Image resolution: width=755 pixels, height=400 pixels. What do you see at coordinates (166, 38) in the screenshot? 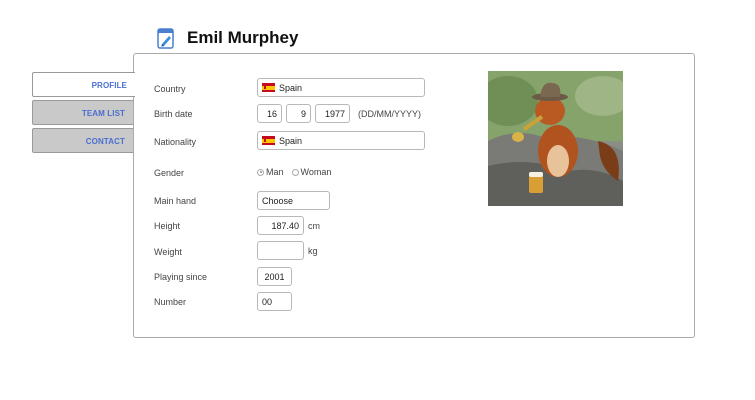
I see `edit-document-icon` at bounding box center [166, 38].